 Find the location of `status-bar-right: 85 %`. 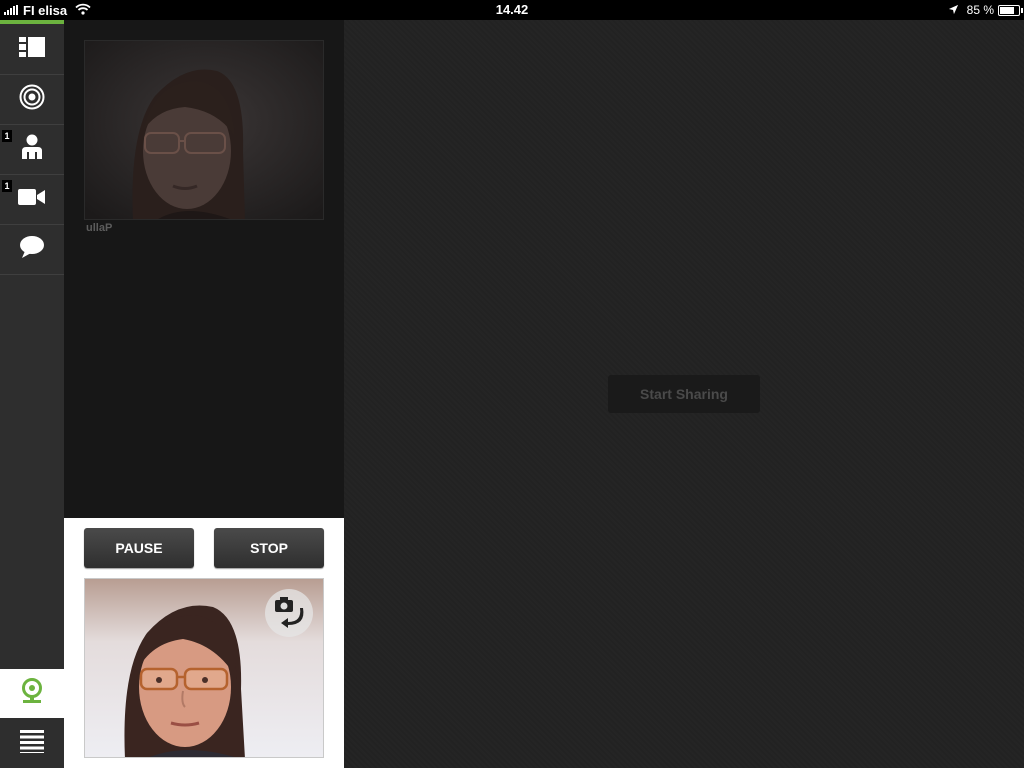

status-bar-right: 85 % is located at coordinates (985, 10).